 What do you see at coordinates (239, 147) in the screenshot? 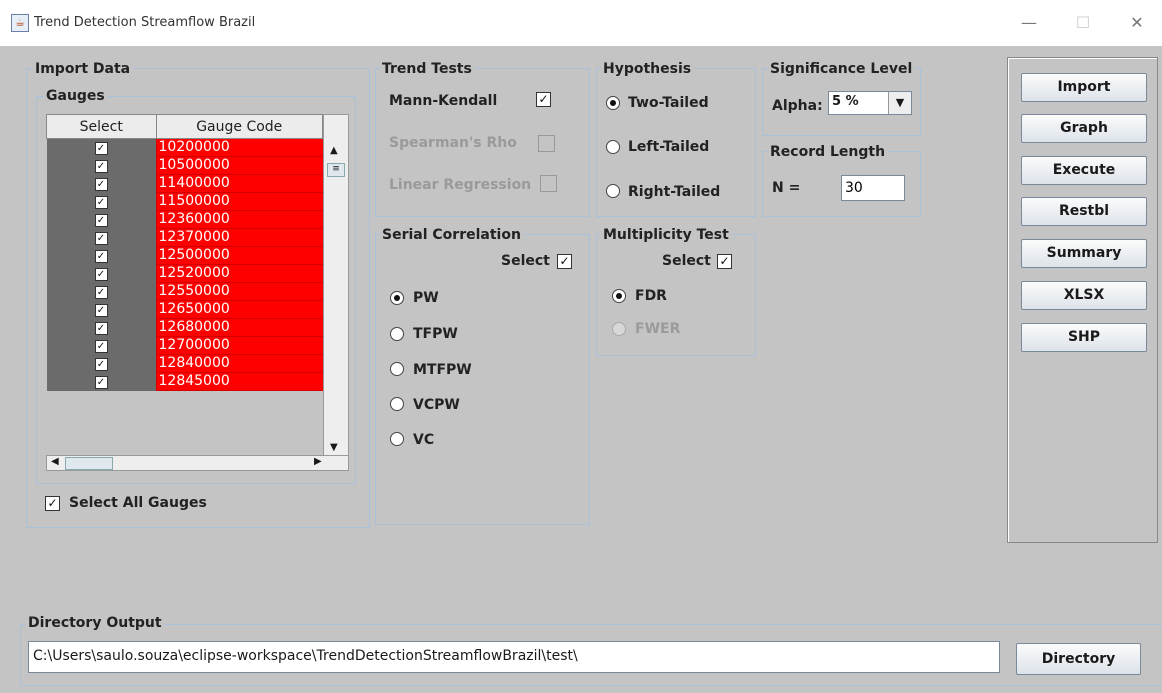
I see `gauge-code-cell: 10200000` at bounding box center [239, 147].